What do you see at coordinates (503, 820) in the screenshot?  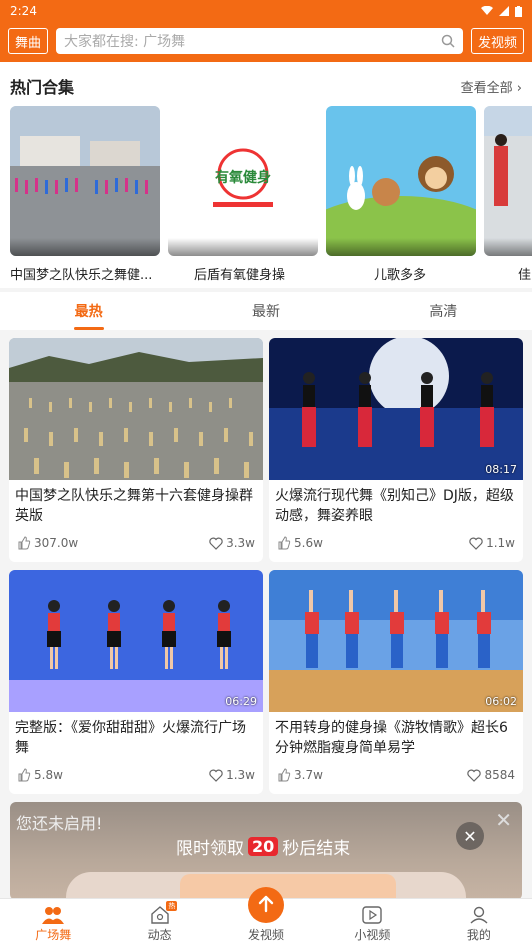 I see `promo-dismiss-icon: ✕` at bounding box center [503, 820].